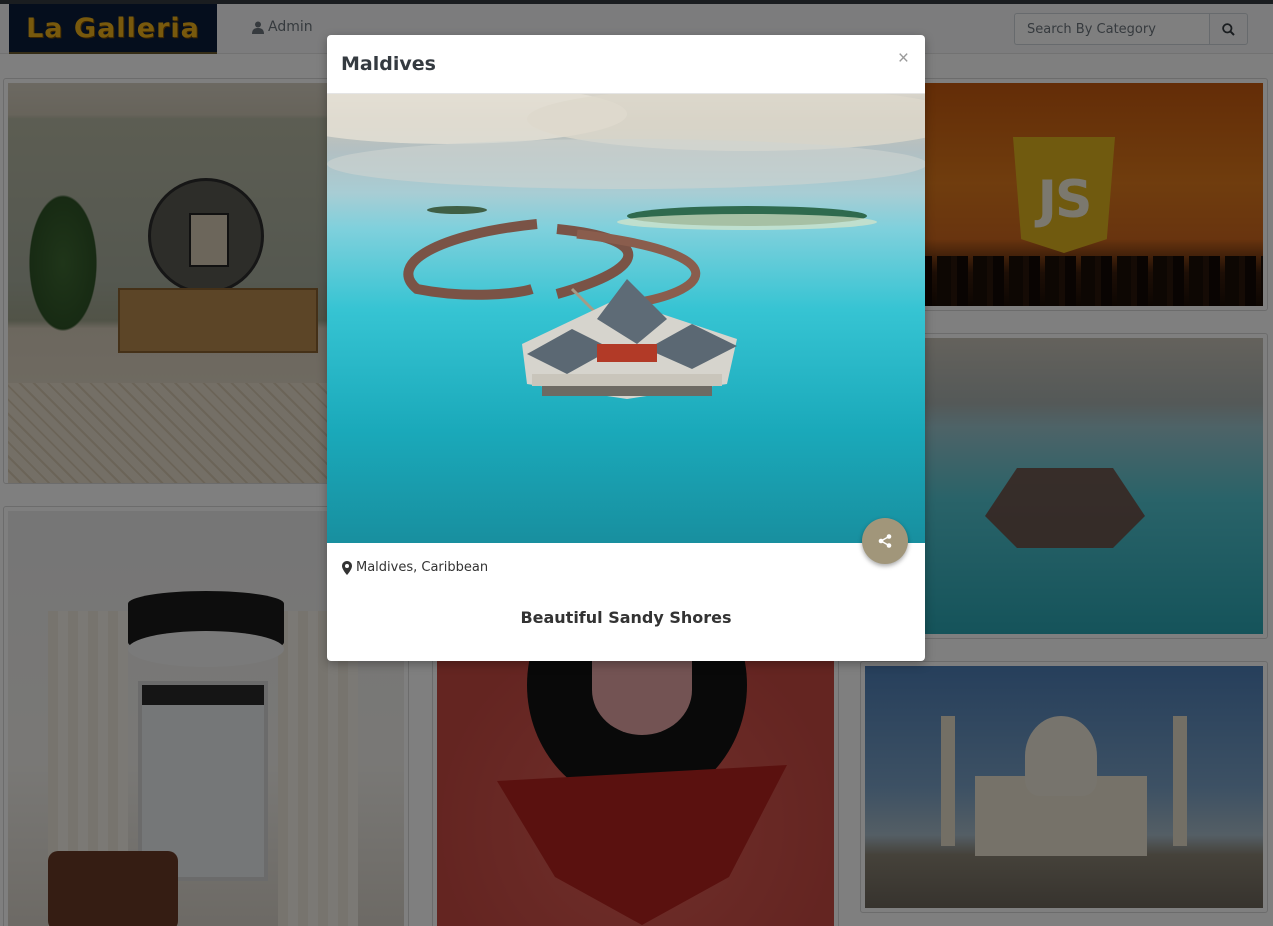  What do you see at coordinates (626, 64) in the screenshot?
I see `modal-header: Maldives ×` at bounding box center [626, 64].